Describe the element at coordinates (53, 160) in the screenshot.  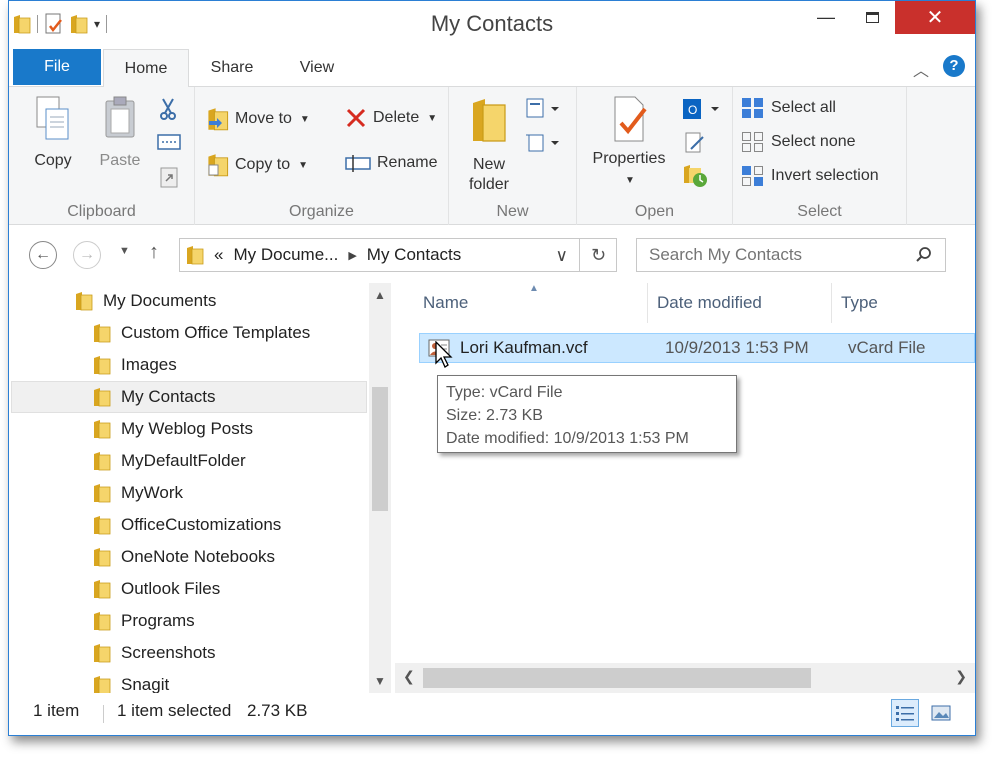
I see `copy-label: Copy` at that location.